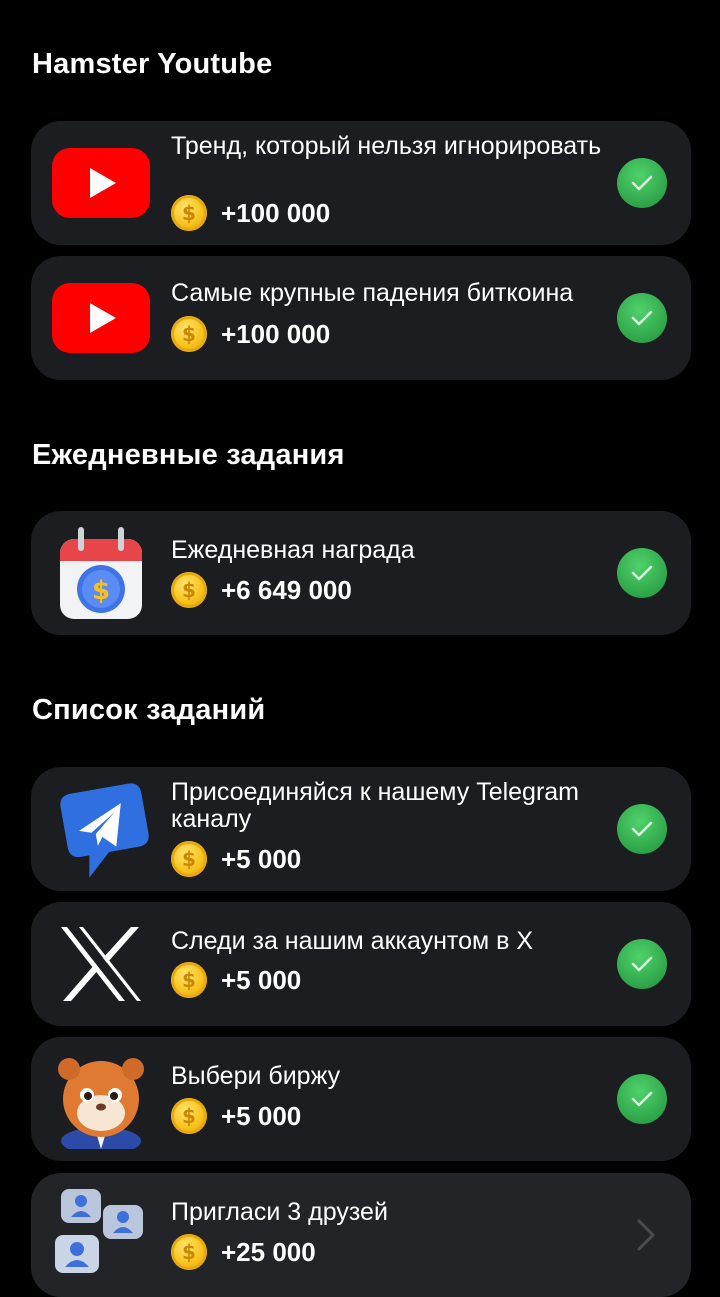  I want to click on task-title: Присоединяйся к нашему Telegram каналу, so click(375, 805).